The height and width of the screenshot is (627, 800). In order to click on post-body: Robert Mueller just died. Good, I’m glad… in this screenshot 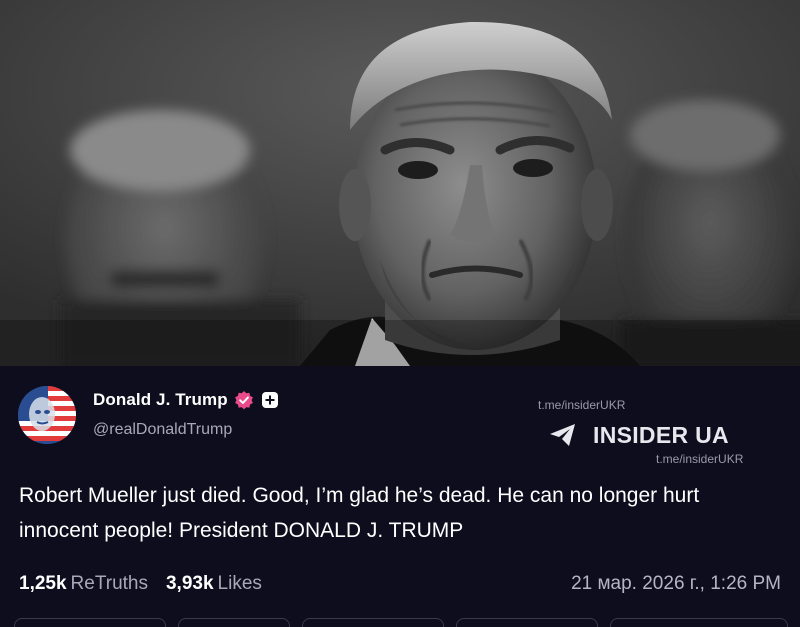, I will do `click(359, 513)`.